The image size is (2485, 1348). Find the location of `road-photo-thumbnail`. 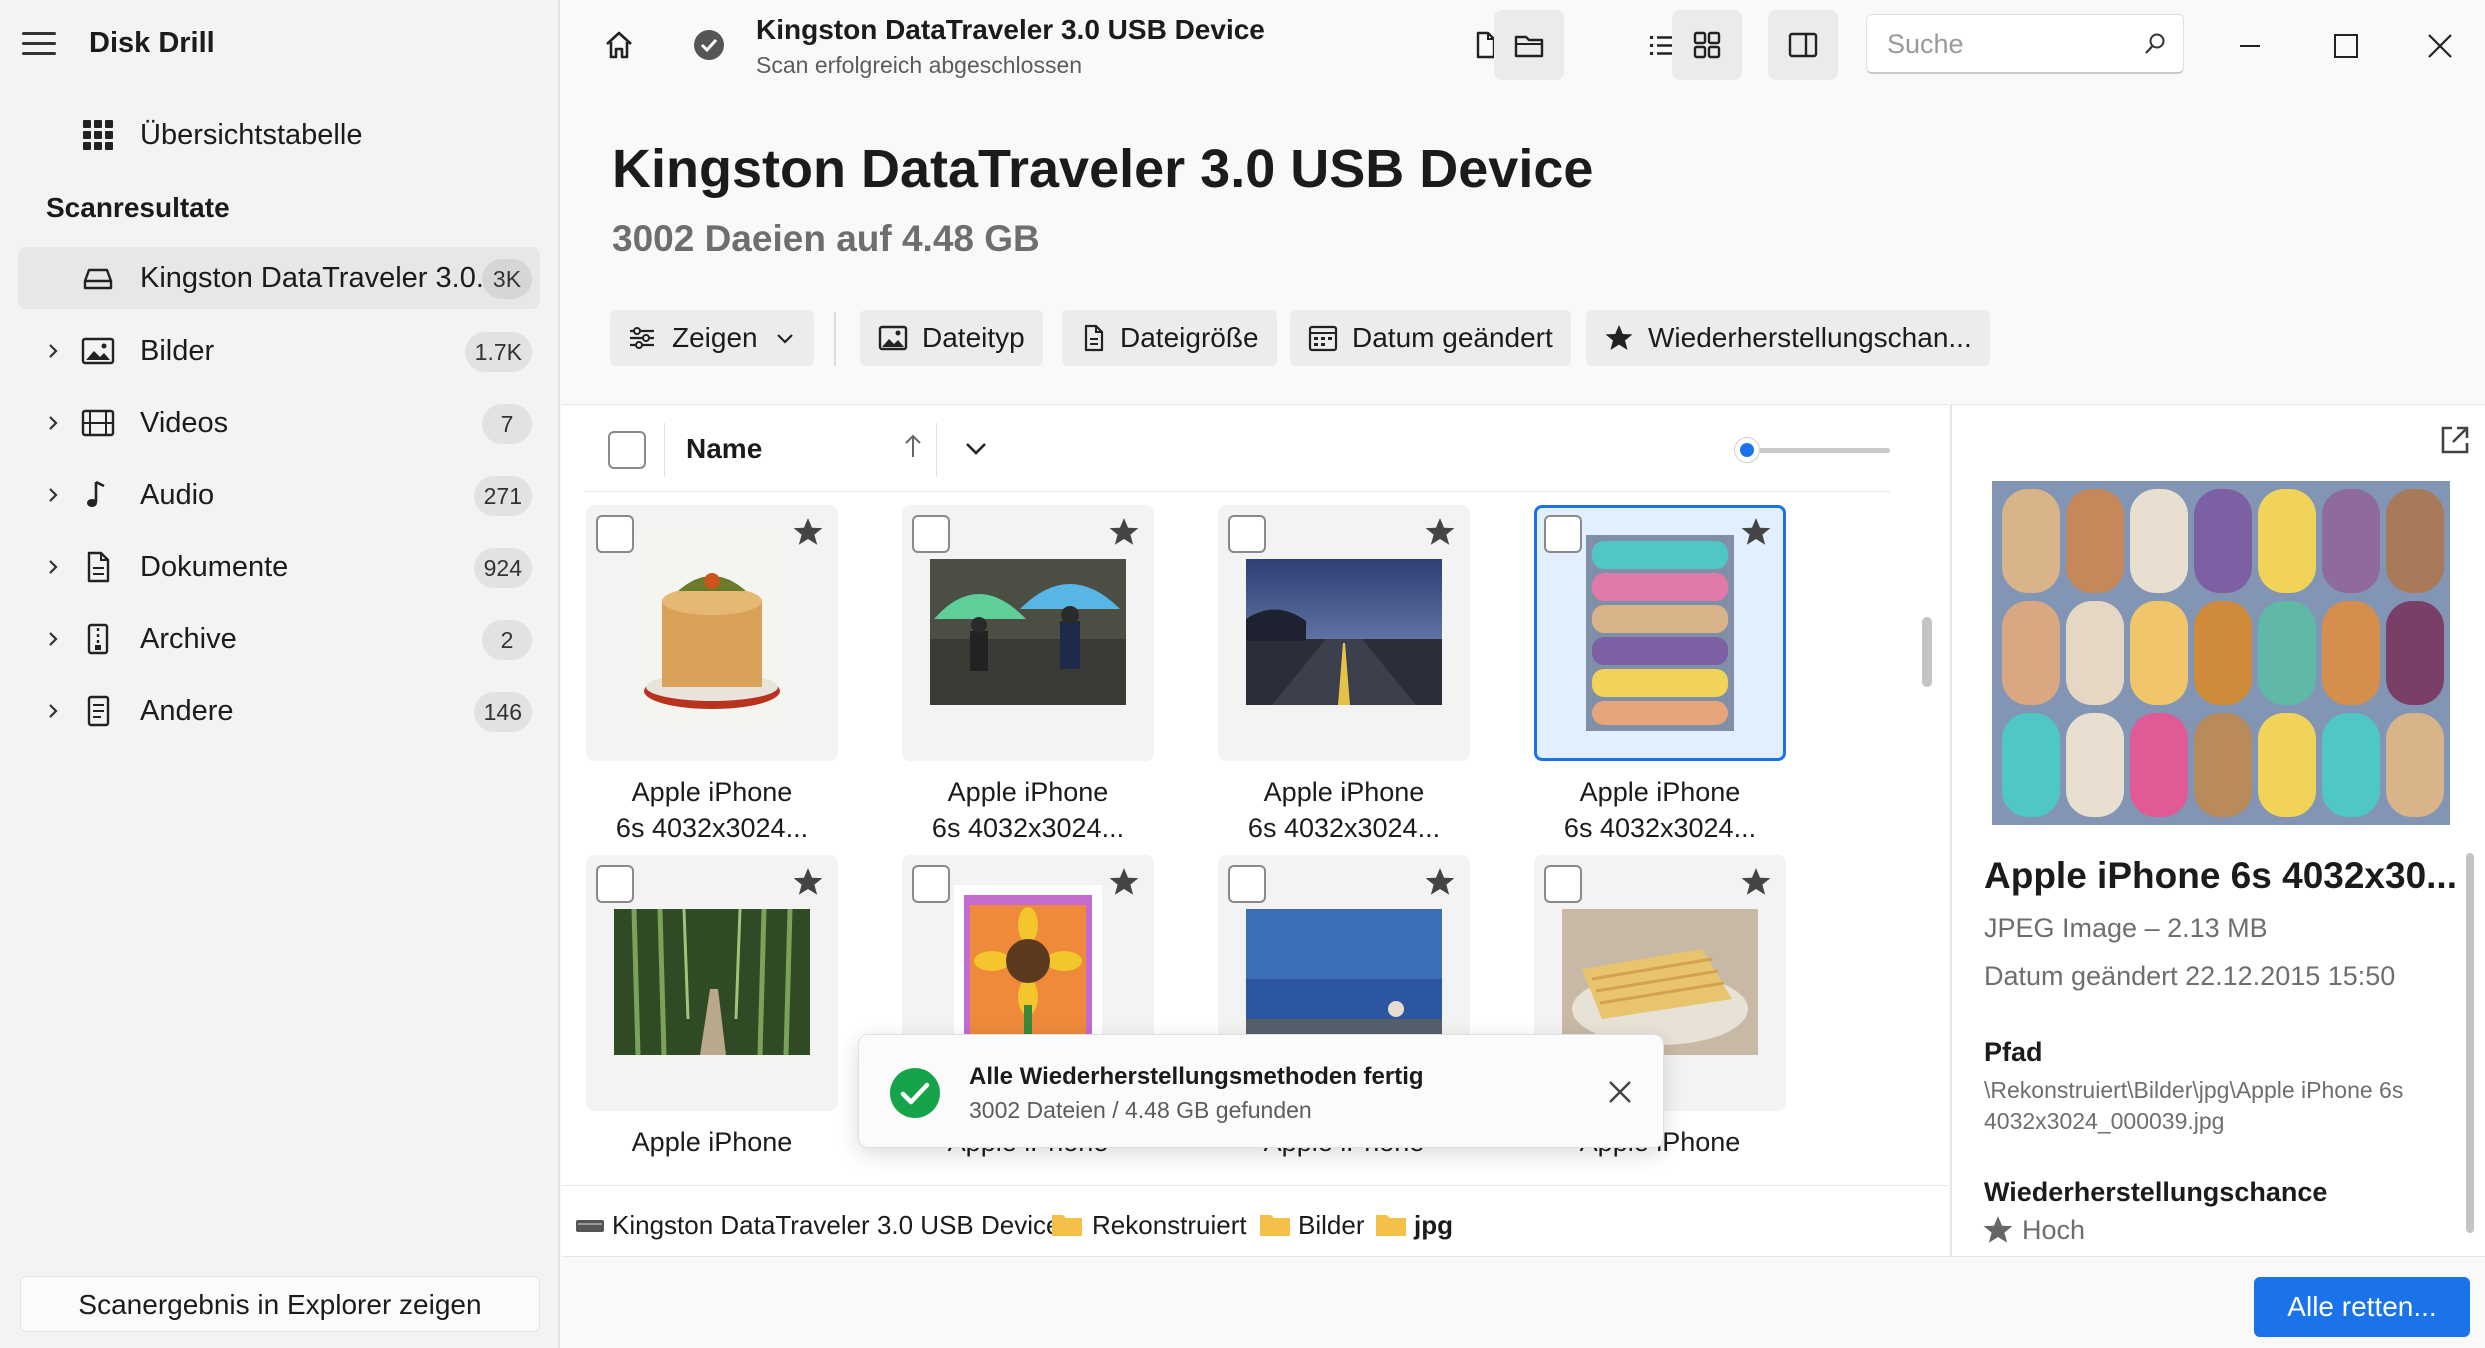

road-photo-thumbnail is located at coordinates (1344, 632).